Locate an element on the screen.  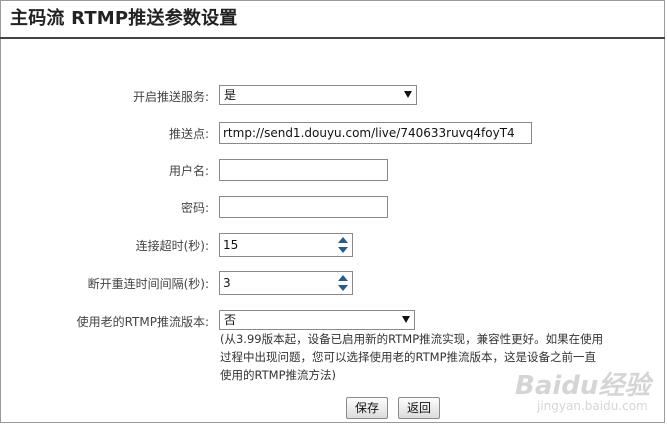
note-line: 过程中出现问题，您可以选择使用老的RTMP推流版本，这是设备之前一直 is located at coordinates (408, 357).